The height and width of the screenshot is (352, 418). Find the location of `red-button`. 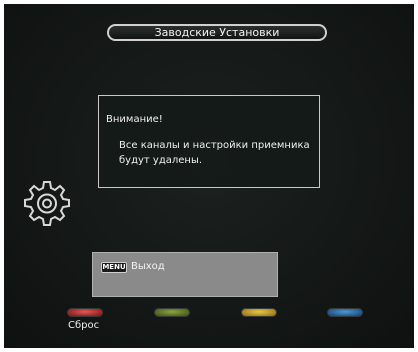

red-button is located at coordinates (85, 312).